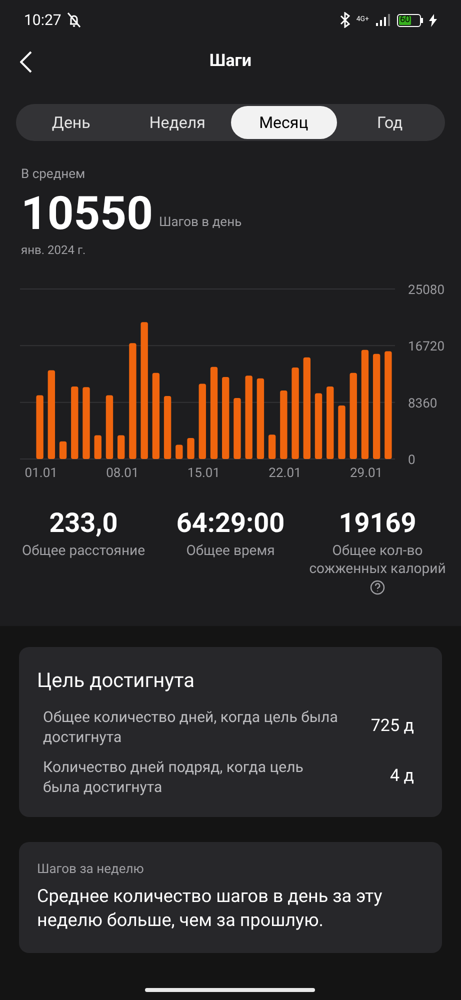 The image size is (461, 1000). Describe the element at coordinates (345, 20) in the screenshot. I see `bluetooth-icon` at that location.